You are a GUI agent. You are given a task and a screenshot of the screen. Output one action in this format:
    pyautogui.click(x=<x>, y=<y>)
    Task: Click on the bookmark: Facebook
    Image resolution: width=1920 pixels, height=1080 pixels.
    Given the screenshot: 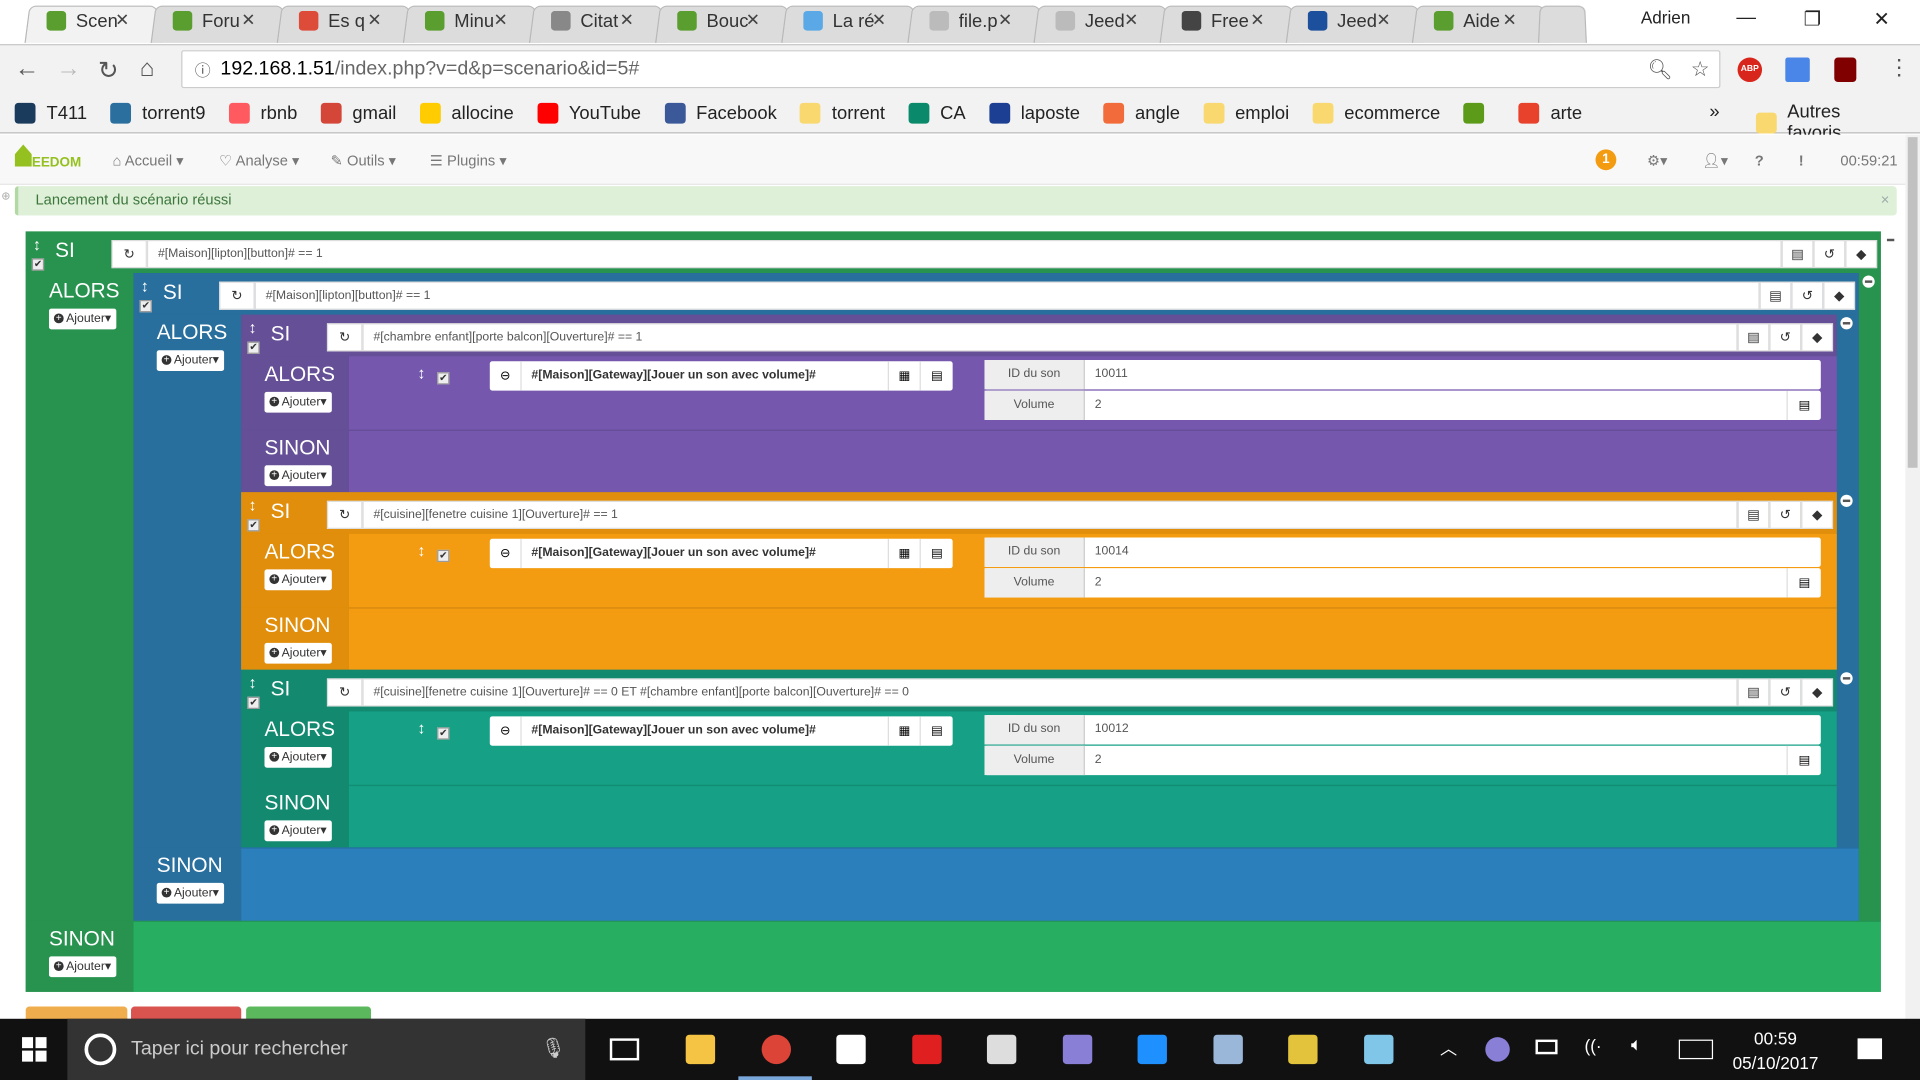 What is the action you would take?
    pyautogui.click(x=720, y=113)
    